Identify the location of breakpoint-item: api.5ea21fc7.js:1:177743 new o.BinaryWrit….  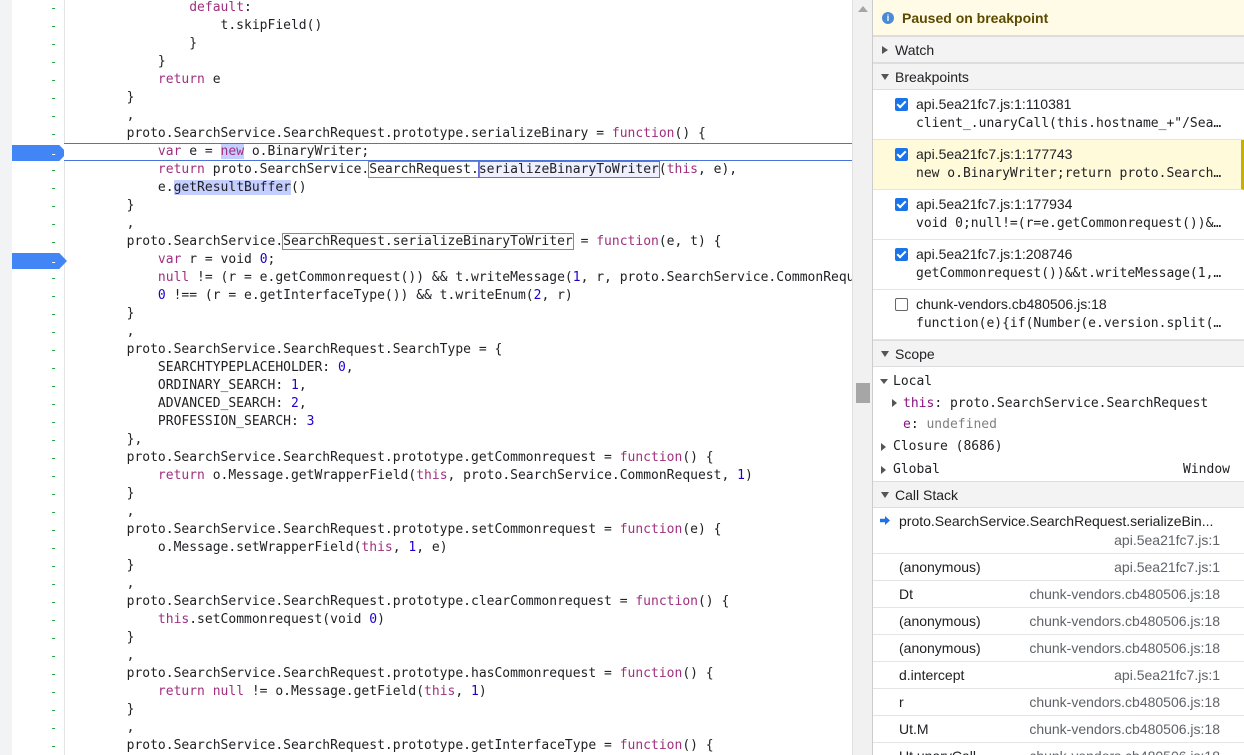
(1058, 165).